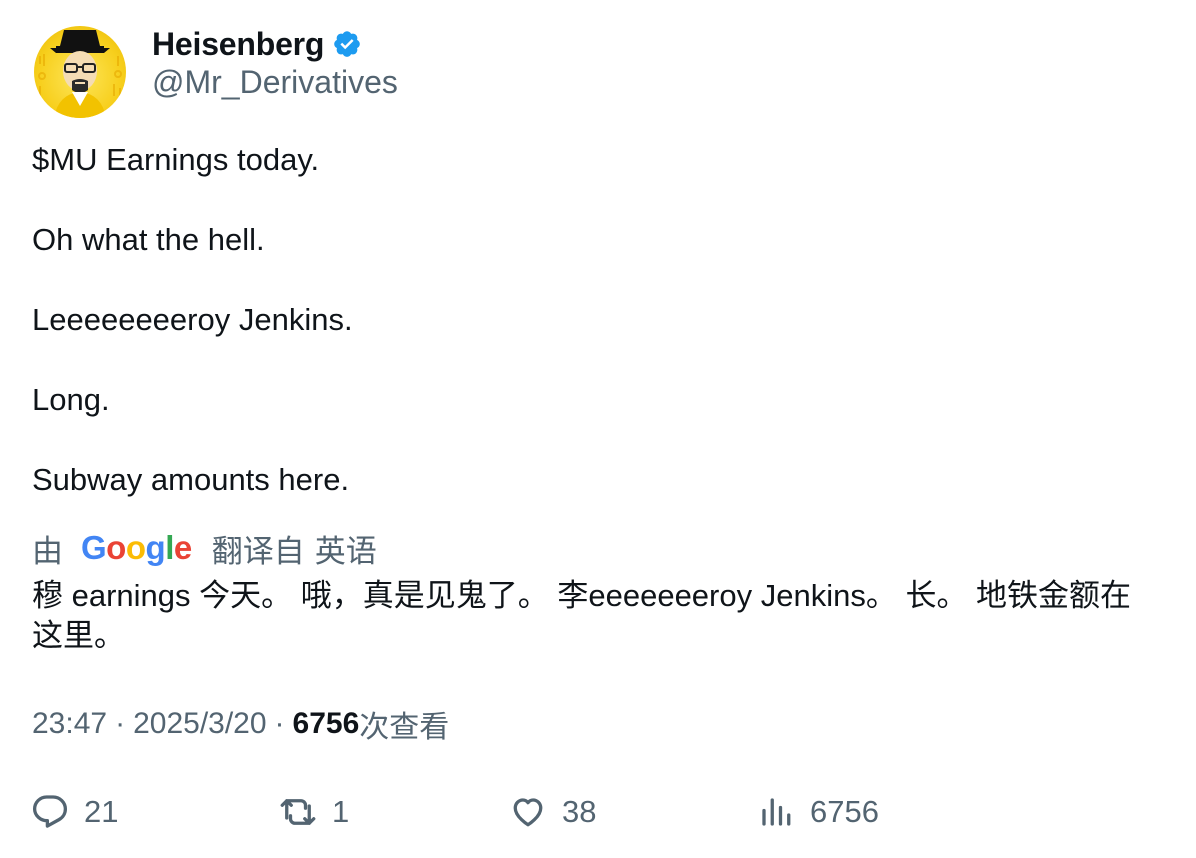 This screenshot has width=1196, height=858. What do you see at coordinates (176, 159) in the screenshot?
I see `tweet-paragraph: $MU Earnings today.` at bounding box center [176, 159].